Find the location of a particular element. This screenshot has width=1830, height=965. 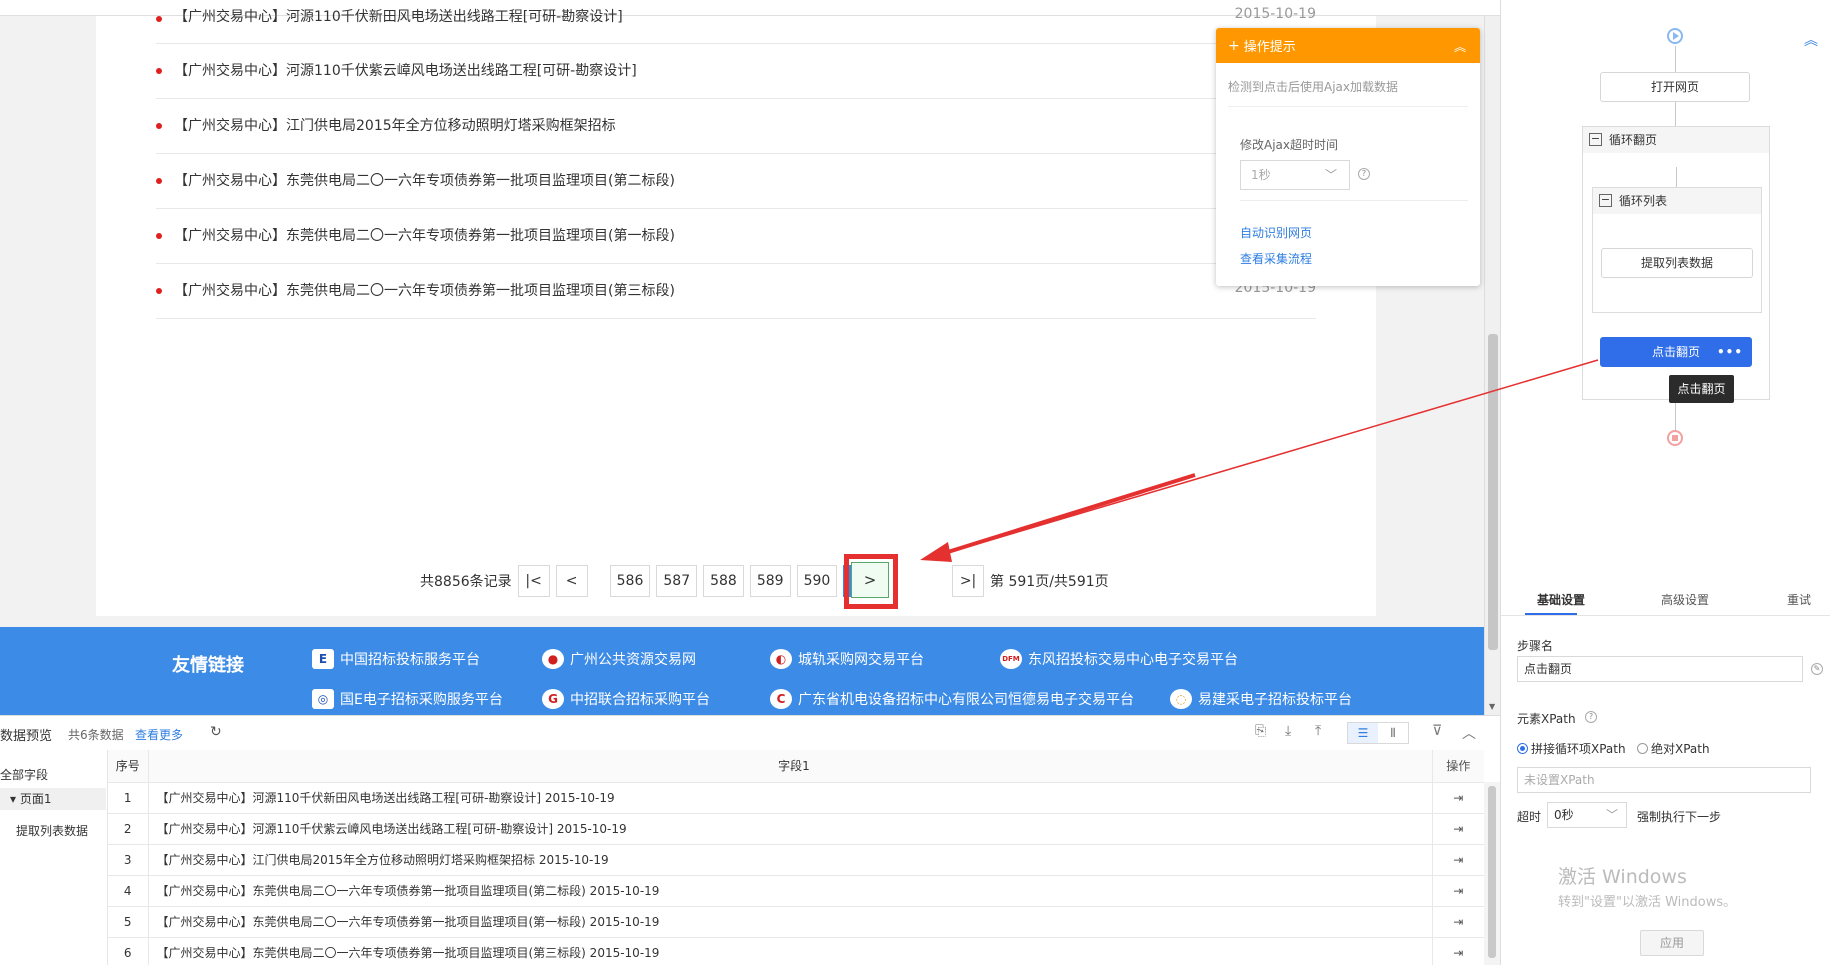

double-chevron-up-icon: ︽ is located at coordinates (1811, 40).